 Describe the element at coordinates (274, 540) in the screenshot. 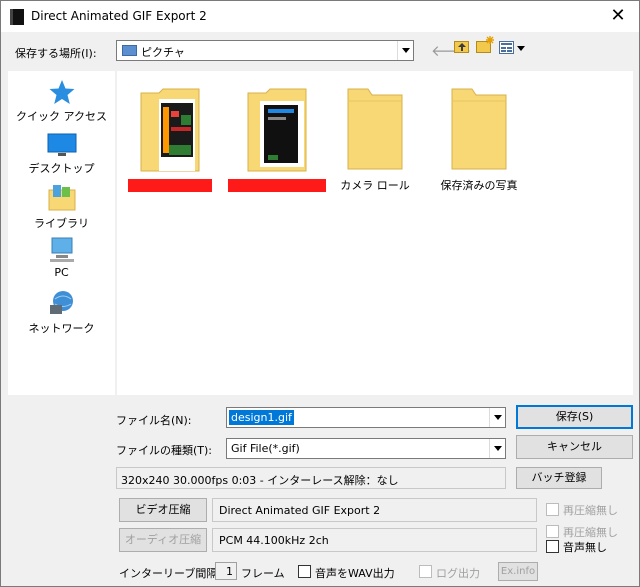

I see `audio-codec-text: PCM 44.100kHz 2ch` at that location.